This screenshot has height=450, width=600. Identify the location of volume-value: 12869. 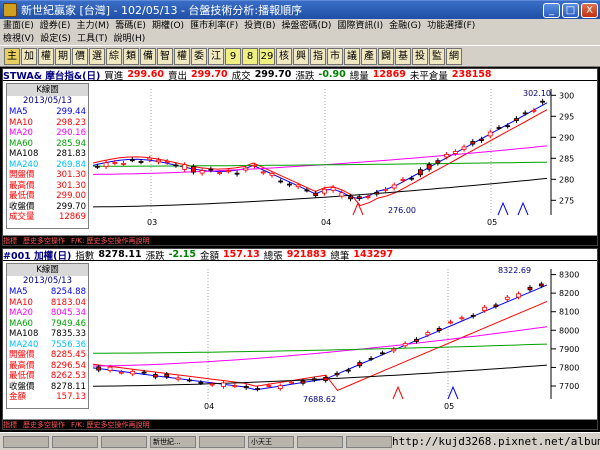
(389, 74).